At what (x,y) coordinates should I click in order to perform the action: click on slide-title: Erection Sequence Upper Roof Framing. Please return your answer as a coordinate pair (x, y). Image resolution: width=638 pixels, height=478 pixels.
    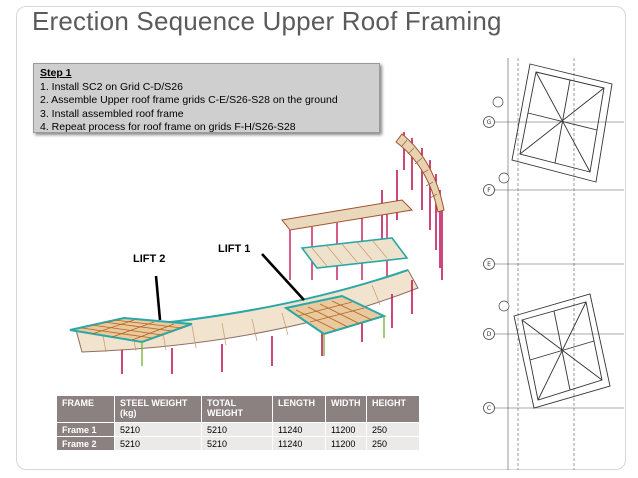
    Looking at the image, I should click on (267, 21).